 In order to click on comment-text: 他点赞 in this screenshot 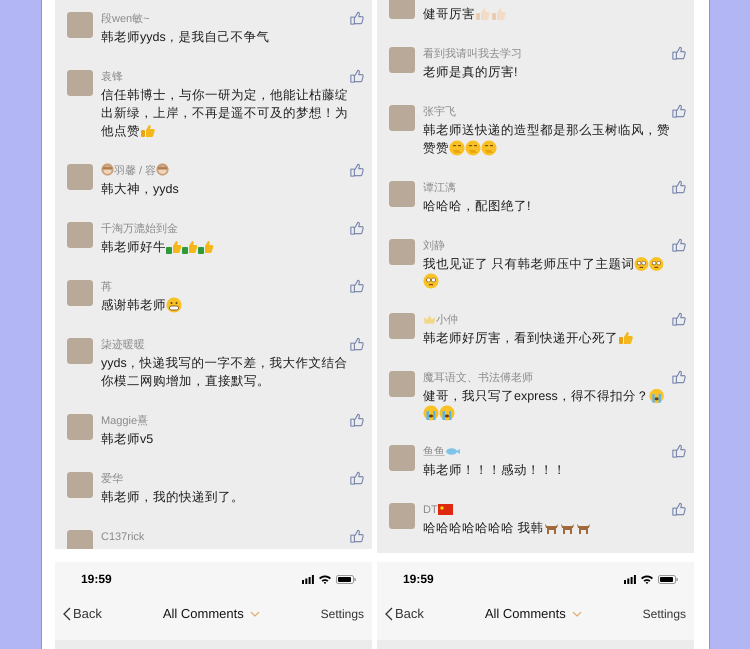, I will do `click(120, 131)`.